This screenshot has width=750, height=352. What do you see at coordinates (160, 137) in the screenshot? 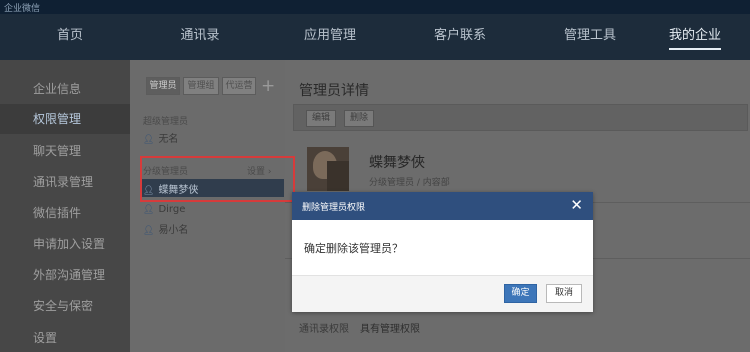
I see `super-admin-item: 👤︎ 无名` at bounding box center [160, 137].